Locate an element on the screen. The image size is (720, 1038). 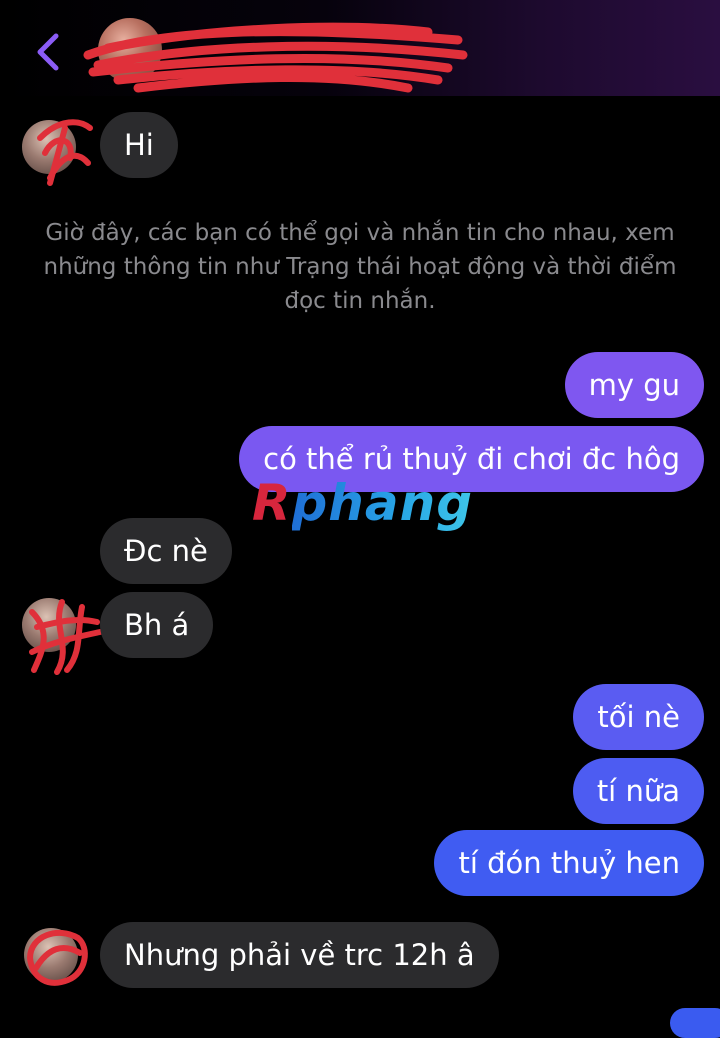
contact-avatar is located at coordinates (130, 50).